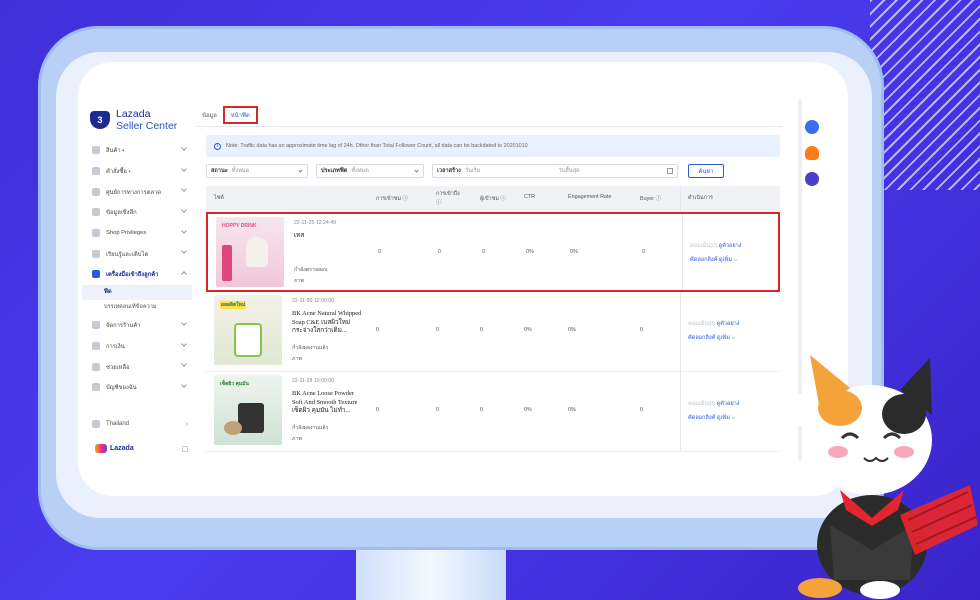 This screenshot has width=980, height=600. What do you see at coordinates (137, 366) in the screenshot?
I see `sidebar-item-help: ช่วยเหลือ` at bounding box center [137, 366].